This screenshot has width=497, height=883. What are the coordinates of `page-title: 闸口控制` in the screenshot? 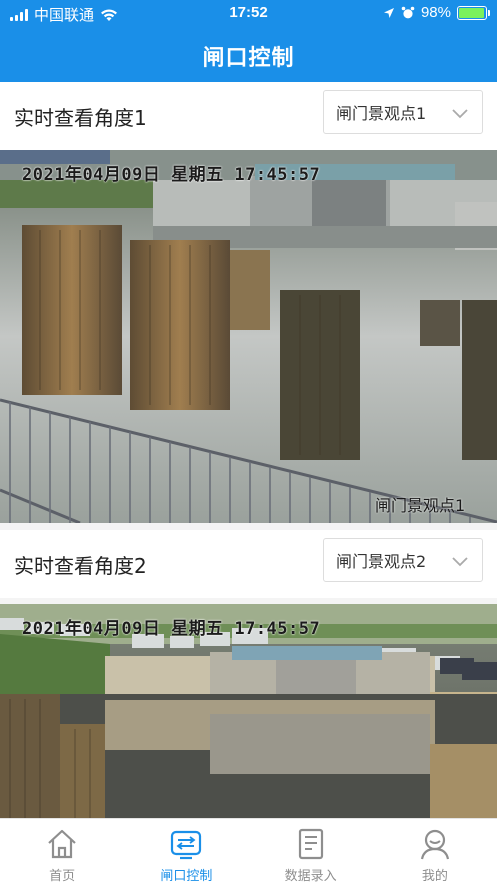 It's located at (248, 58).